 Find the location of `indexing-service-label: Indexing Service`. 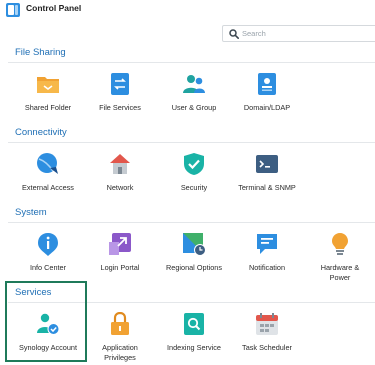

indexing-service-label: Indexing Service is located at coordinates (194, 347).